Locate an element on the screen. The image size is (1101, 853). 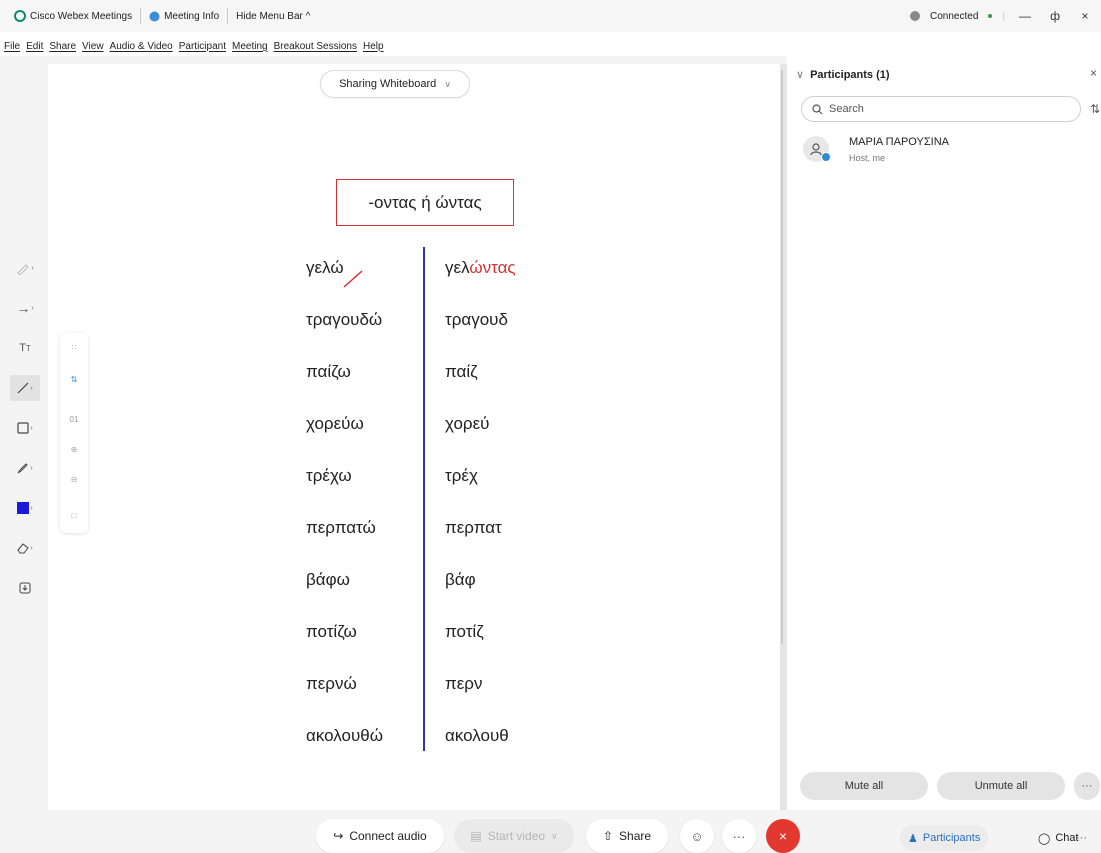
verb-left: περπατώ is located at coordinates (341, 527).